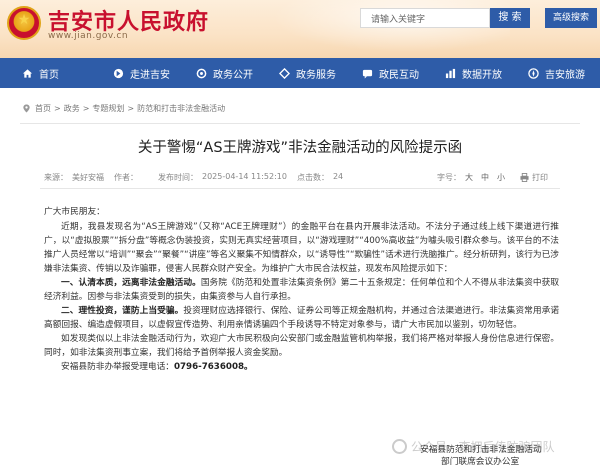 This screenshot has width=600, height=468. I want to click on home-icon, so click(27, 73).